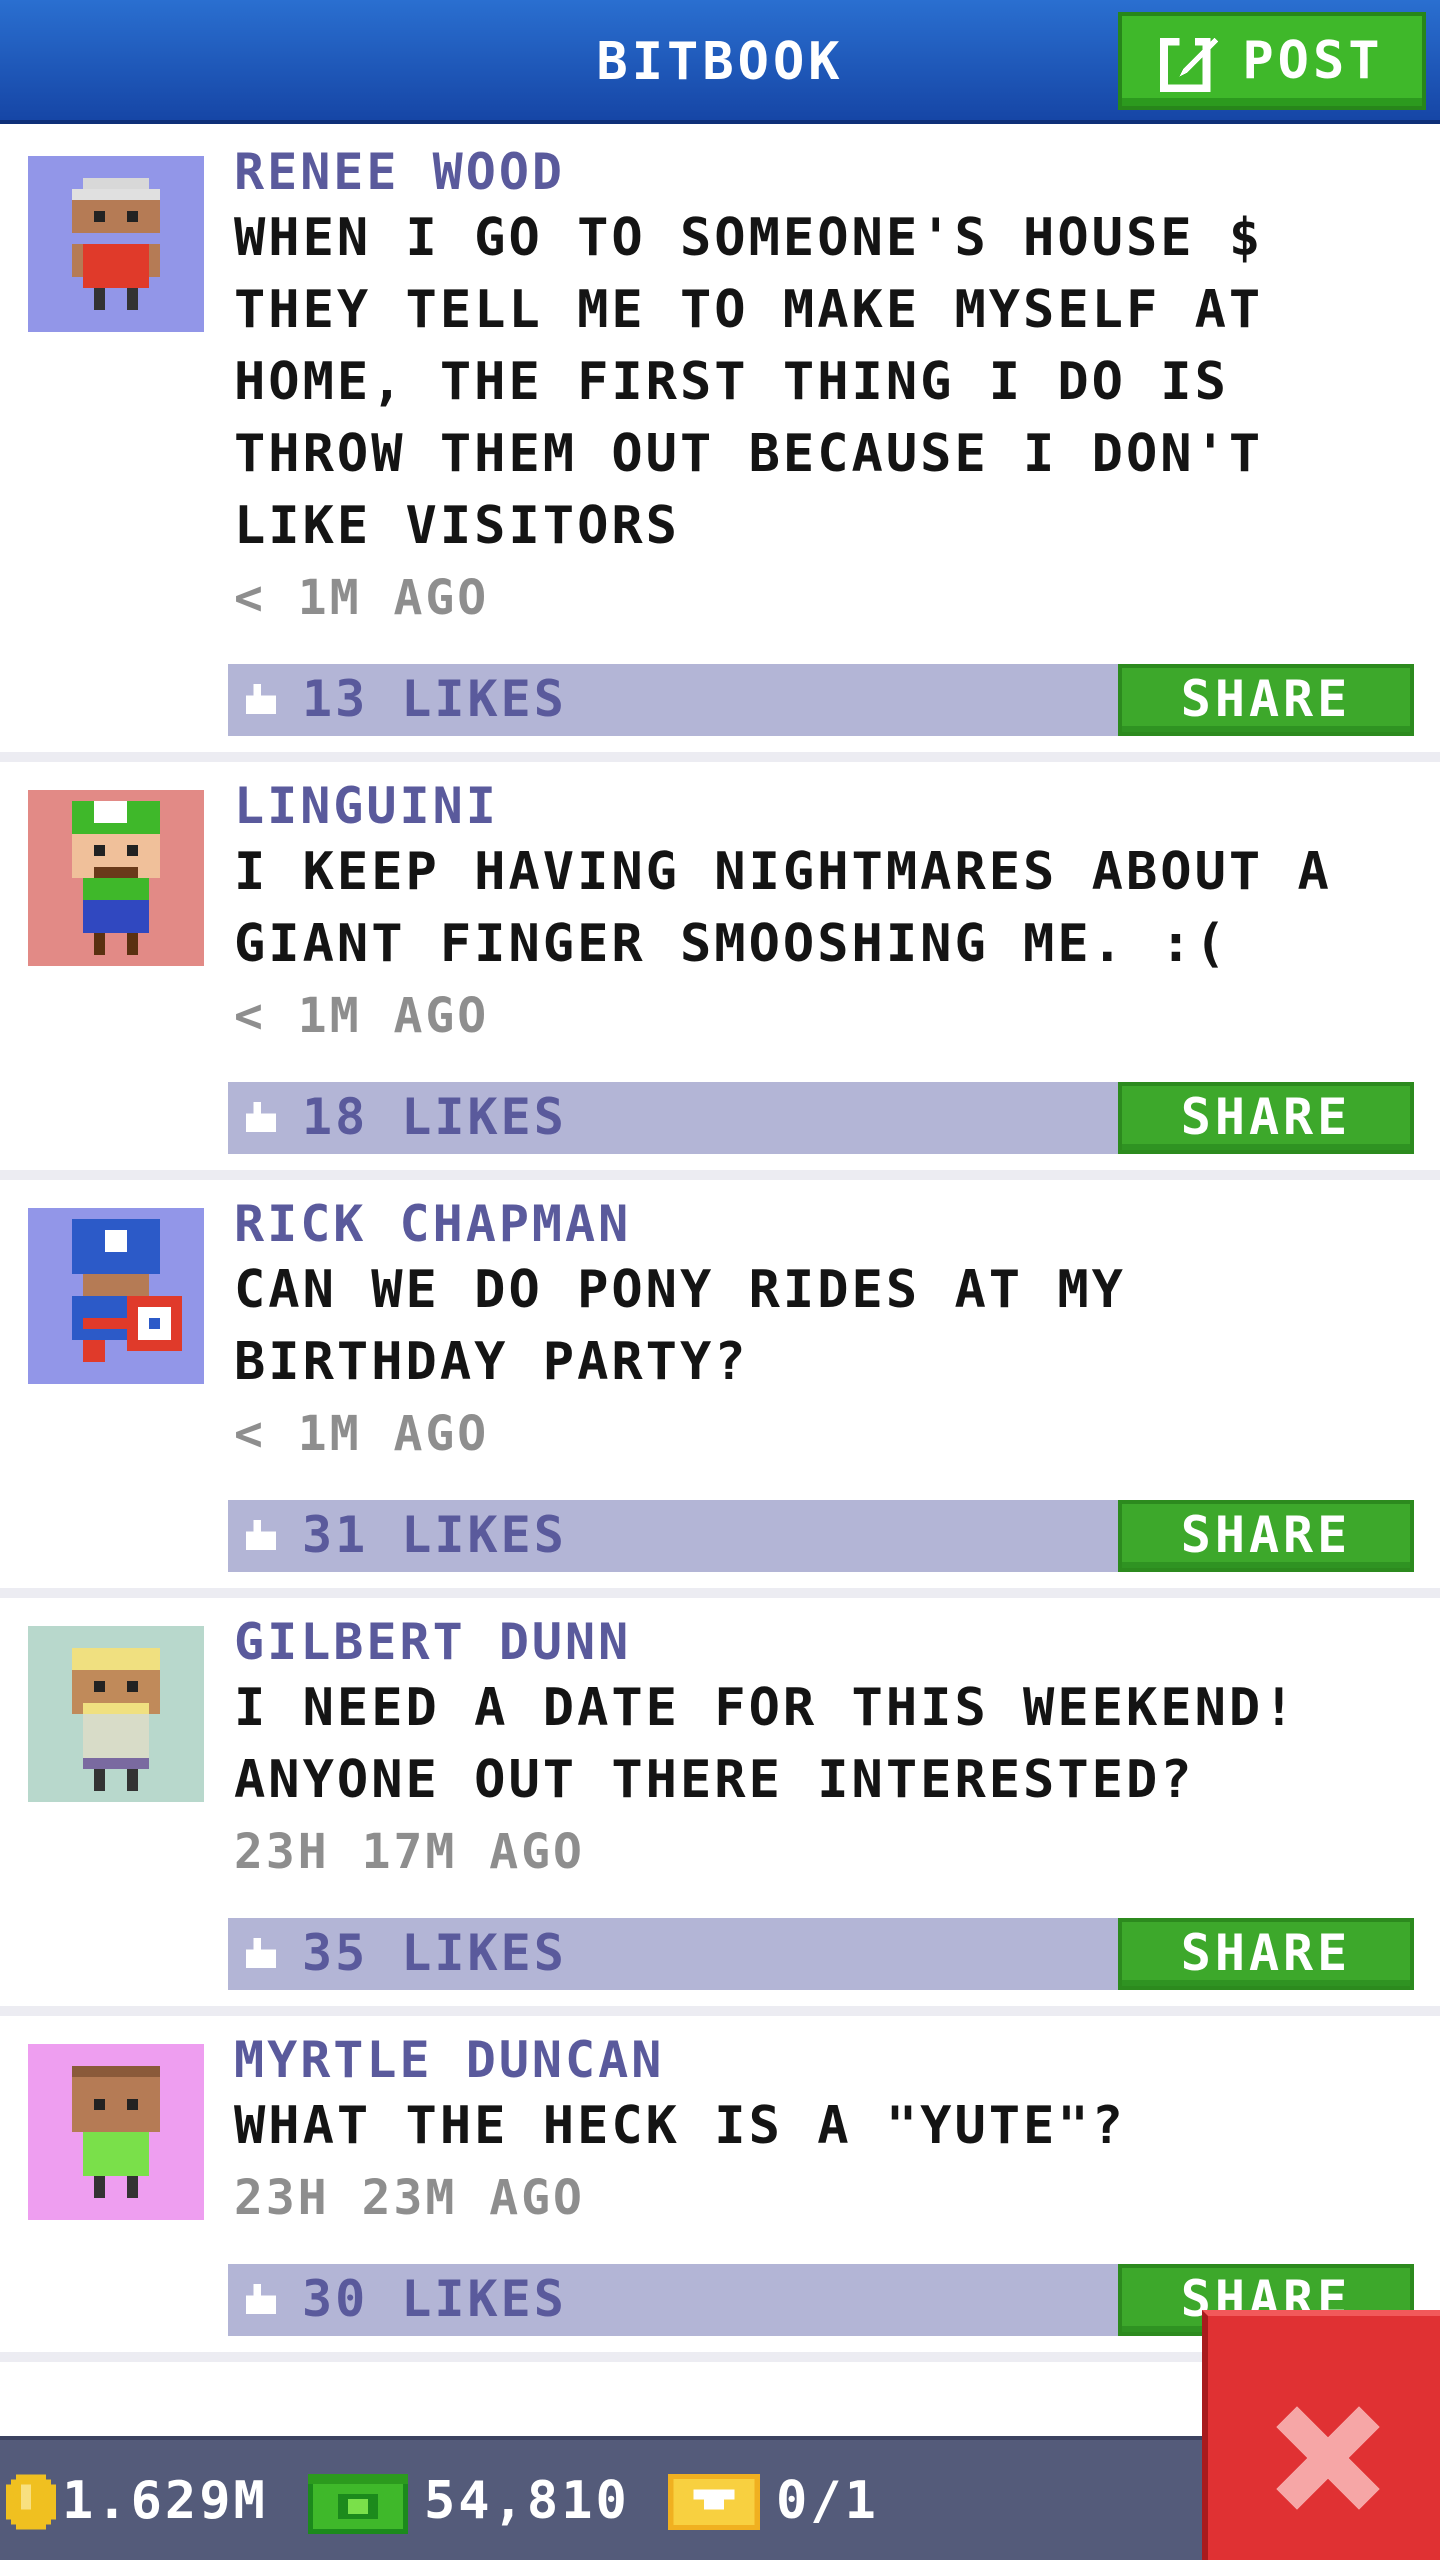 This screenshot has height=2560, width=1440. I want to click on close-icon, so click(1328, 2458).